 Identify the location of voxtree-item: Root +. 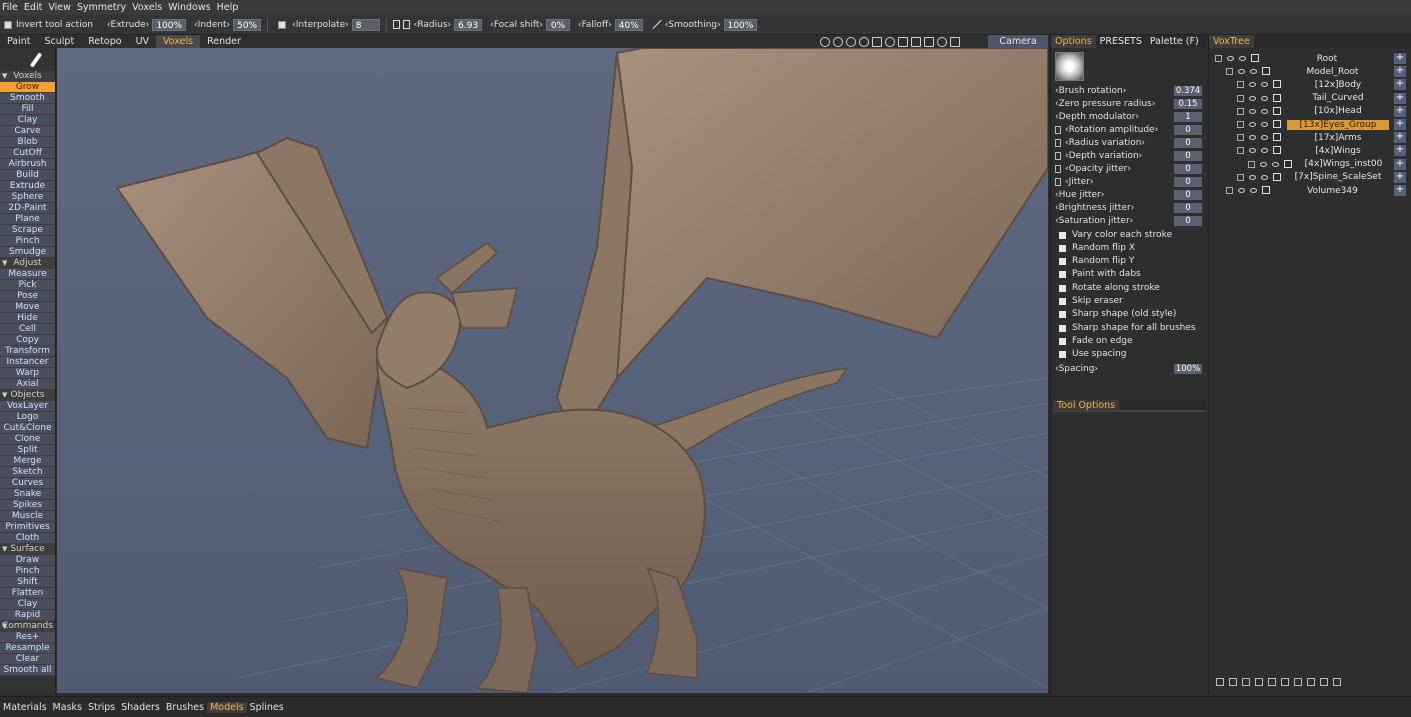
(1310, 58).